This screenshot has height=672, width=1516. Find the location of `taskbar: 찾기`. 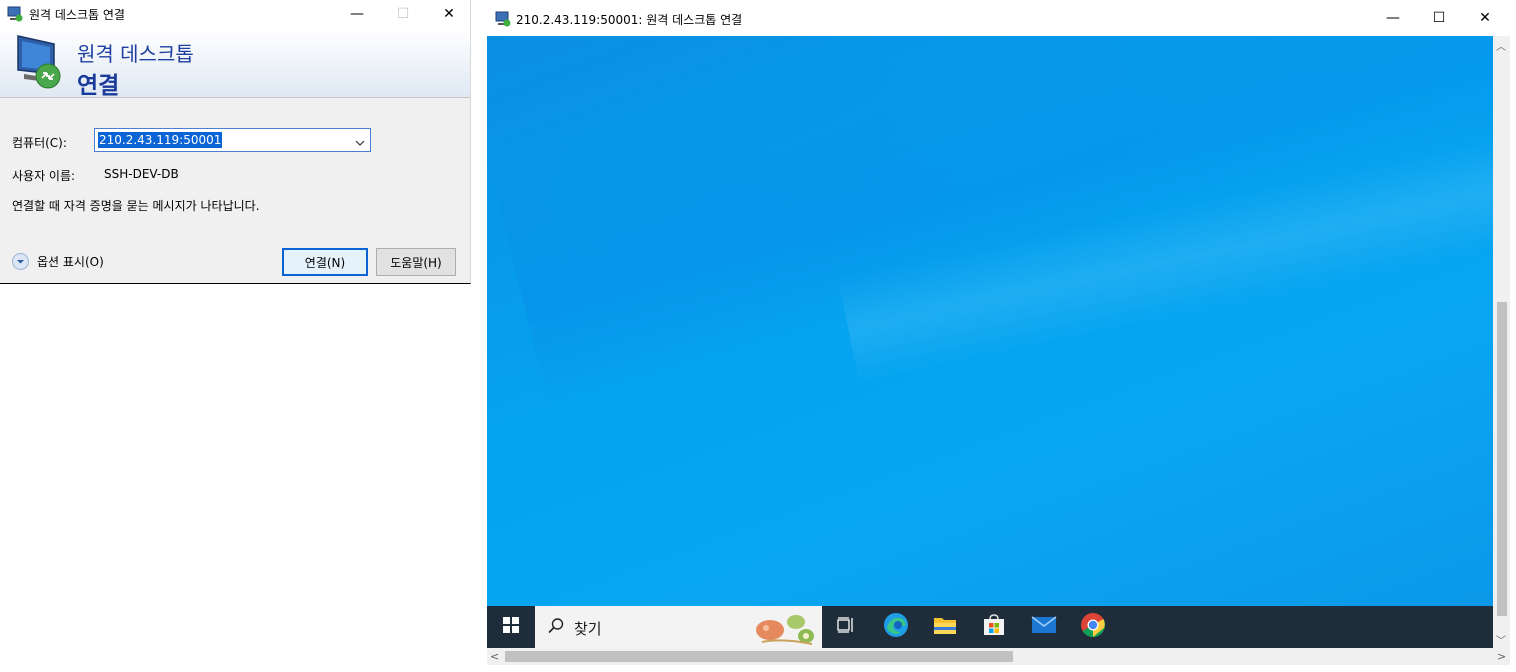

taskbar: 찾기 is located at coordinates (990, 627).